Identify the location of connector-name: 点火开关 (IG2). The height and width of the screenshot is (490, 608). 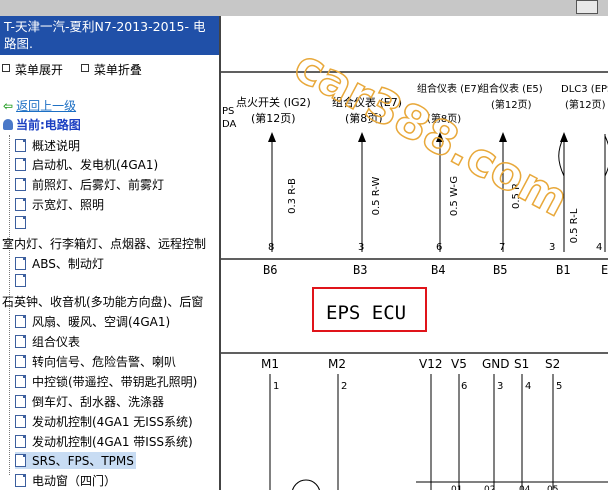
(273, 102).